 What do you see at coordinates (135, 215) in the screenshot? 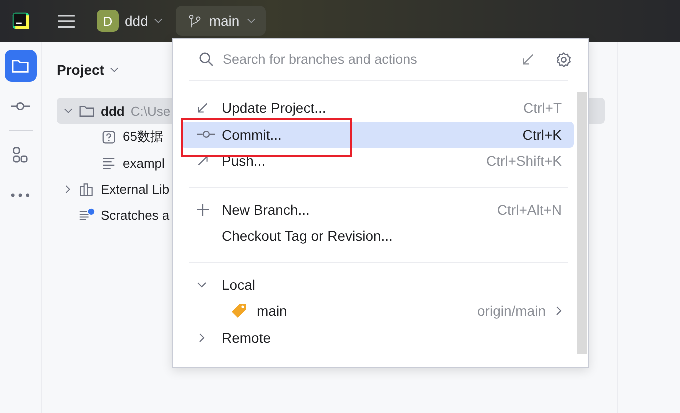
I see `tree-label: Scratches a` at bounding box center [135, 215].